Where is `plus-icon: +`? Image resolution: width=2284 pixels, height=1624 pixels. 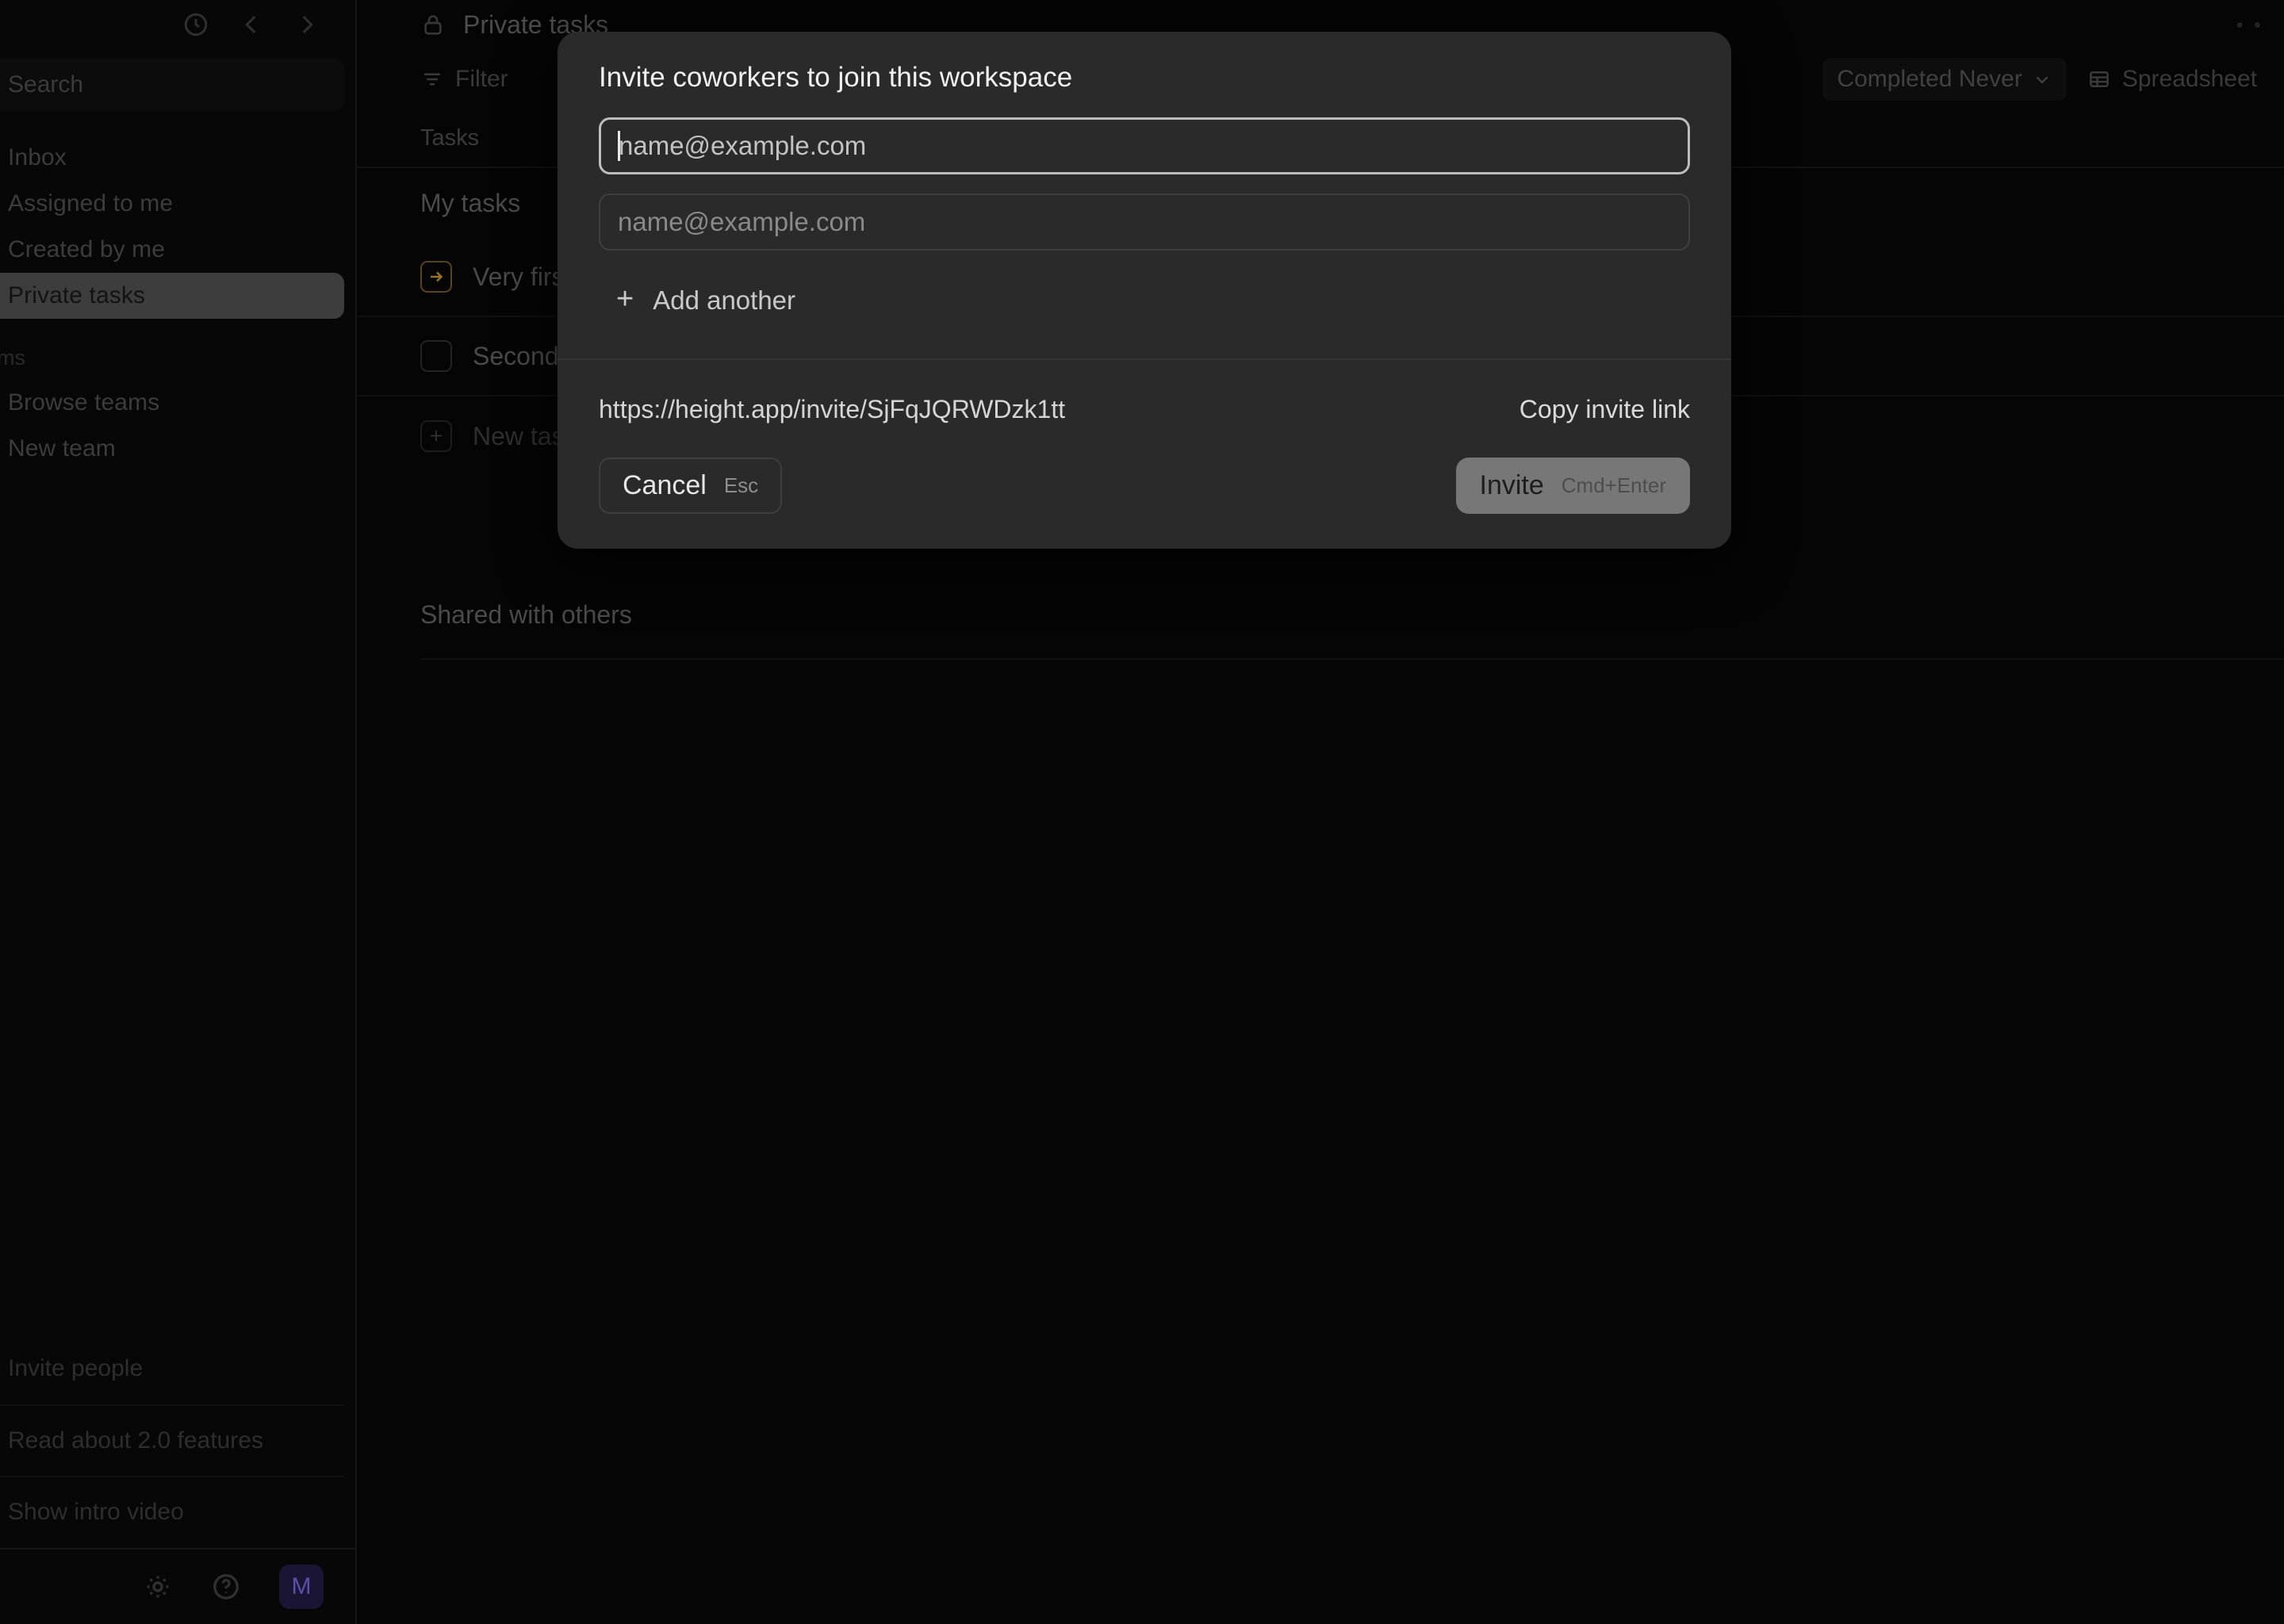 plus-icon: + is located at coordinates (625, 299).